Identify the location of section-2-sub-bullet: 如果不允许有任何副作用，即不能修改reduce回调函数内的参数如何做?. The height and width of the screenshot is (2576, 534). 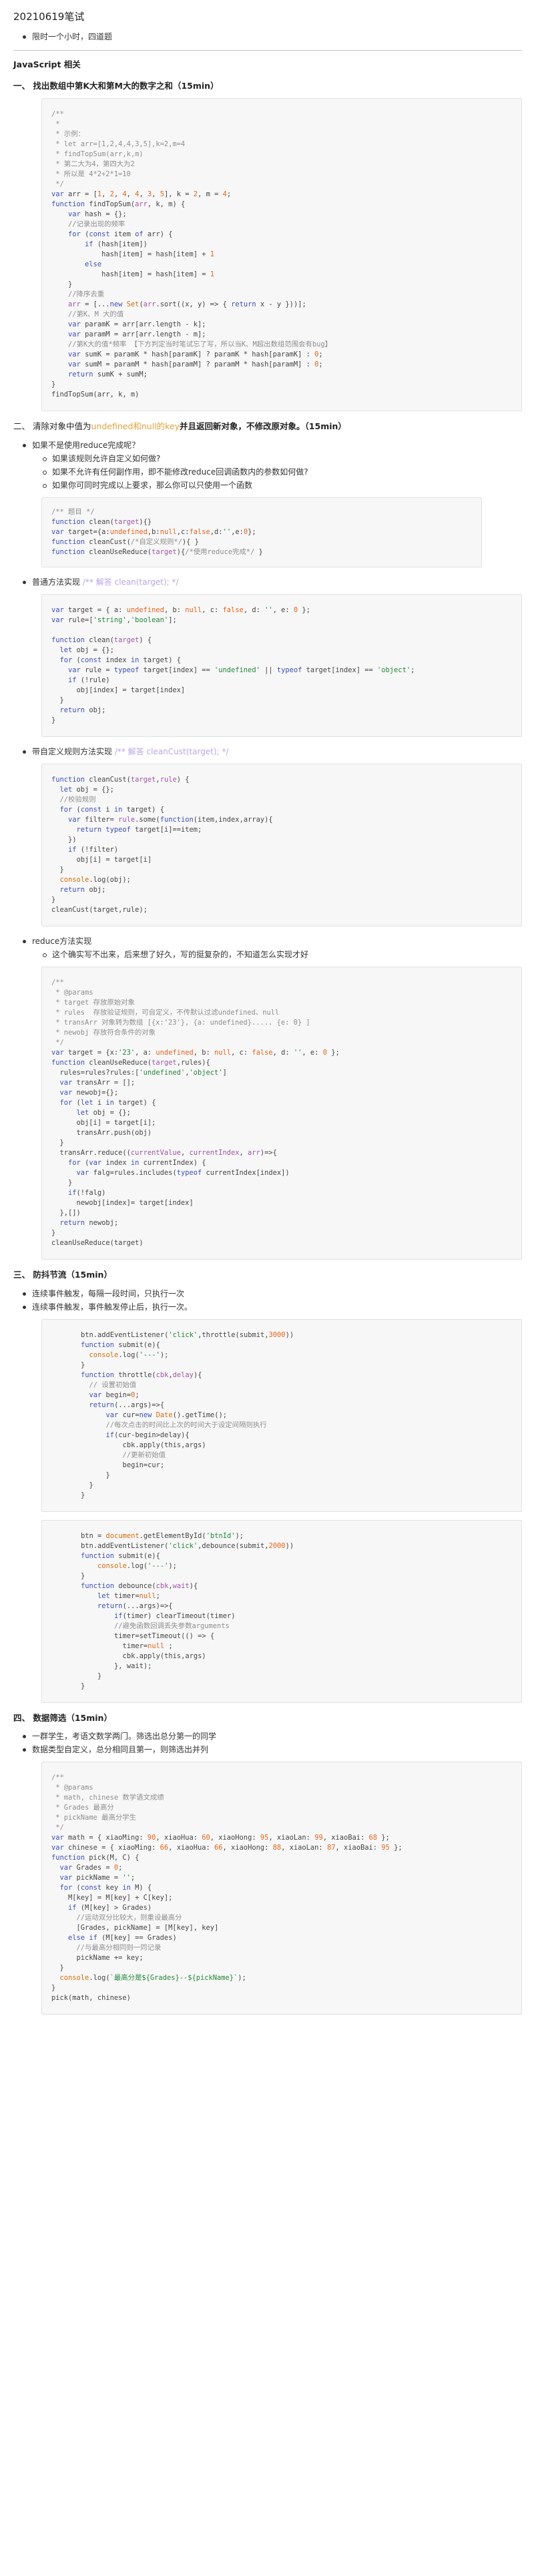
(267, 472).